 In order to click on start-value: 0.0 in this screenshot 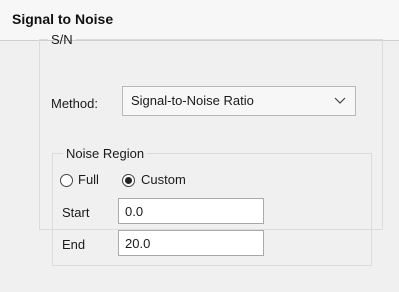, I will do `click(134, 211)`.